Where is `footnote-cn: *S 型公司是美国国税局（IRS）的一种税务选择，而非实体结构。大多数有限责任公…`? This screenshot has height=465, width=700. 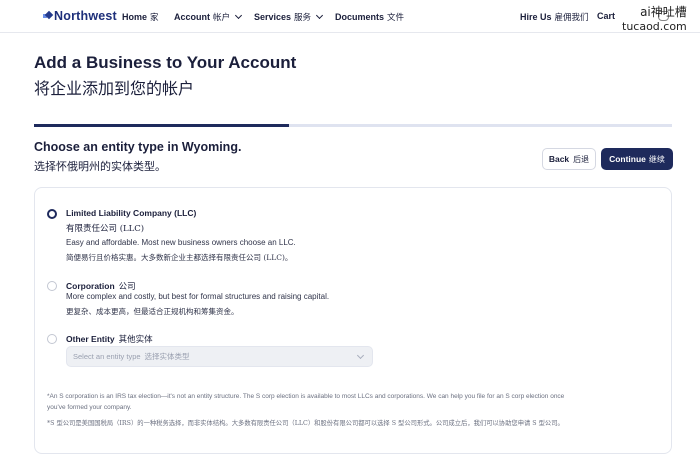
footnote-cn: *S 型公司是美国国税局（IRS）的一种税务选择，而非实体结构。大多数有限责任公… is located at coordinates (305, 423).